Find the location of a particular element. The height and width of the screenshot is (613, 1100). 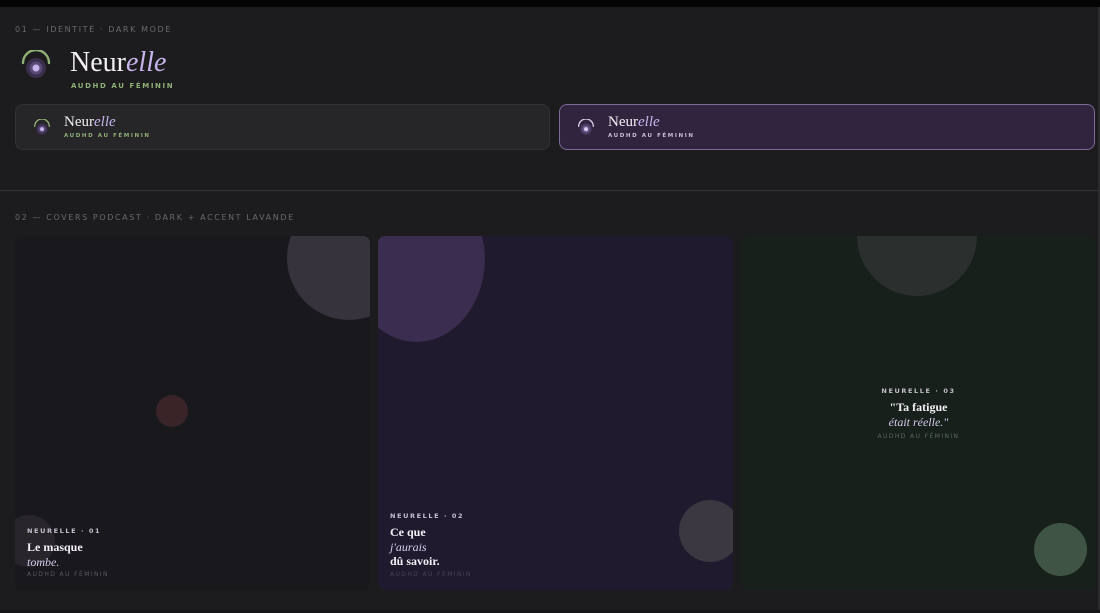

decorative-dot is located at coordinates (172, 411).